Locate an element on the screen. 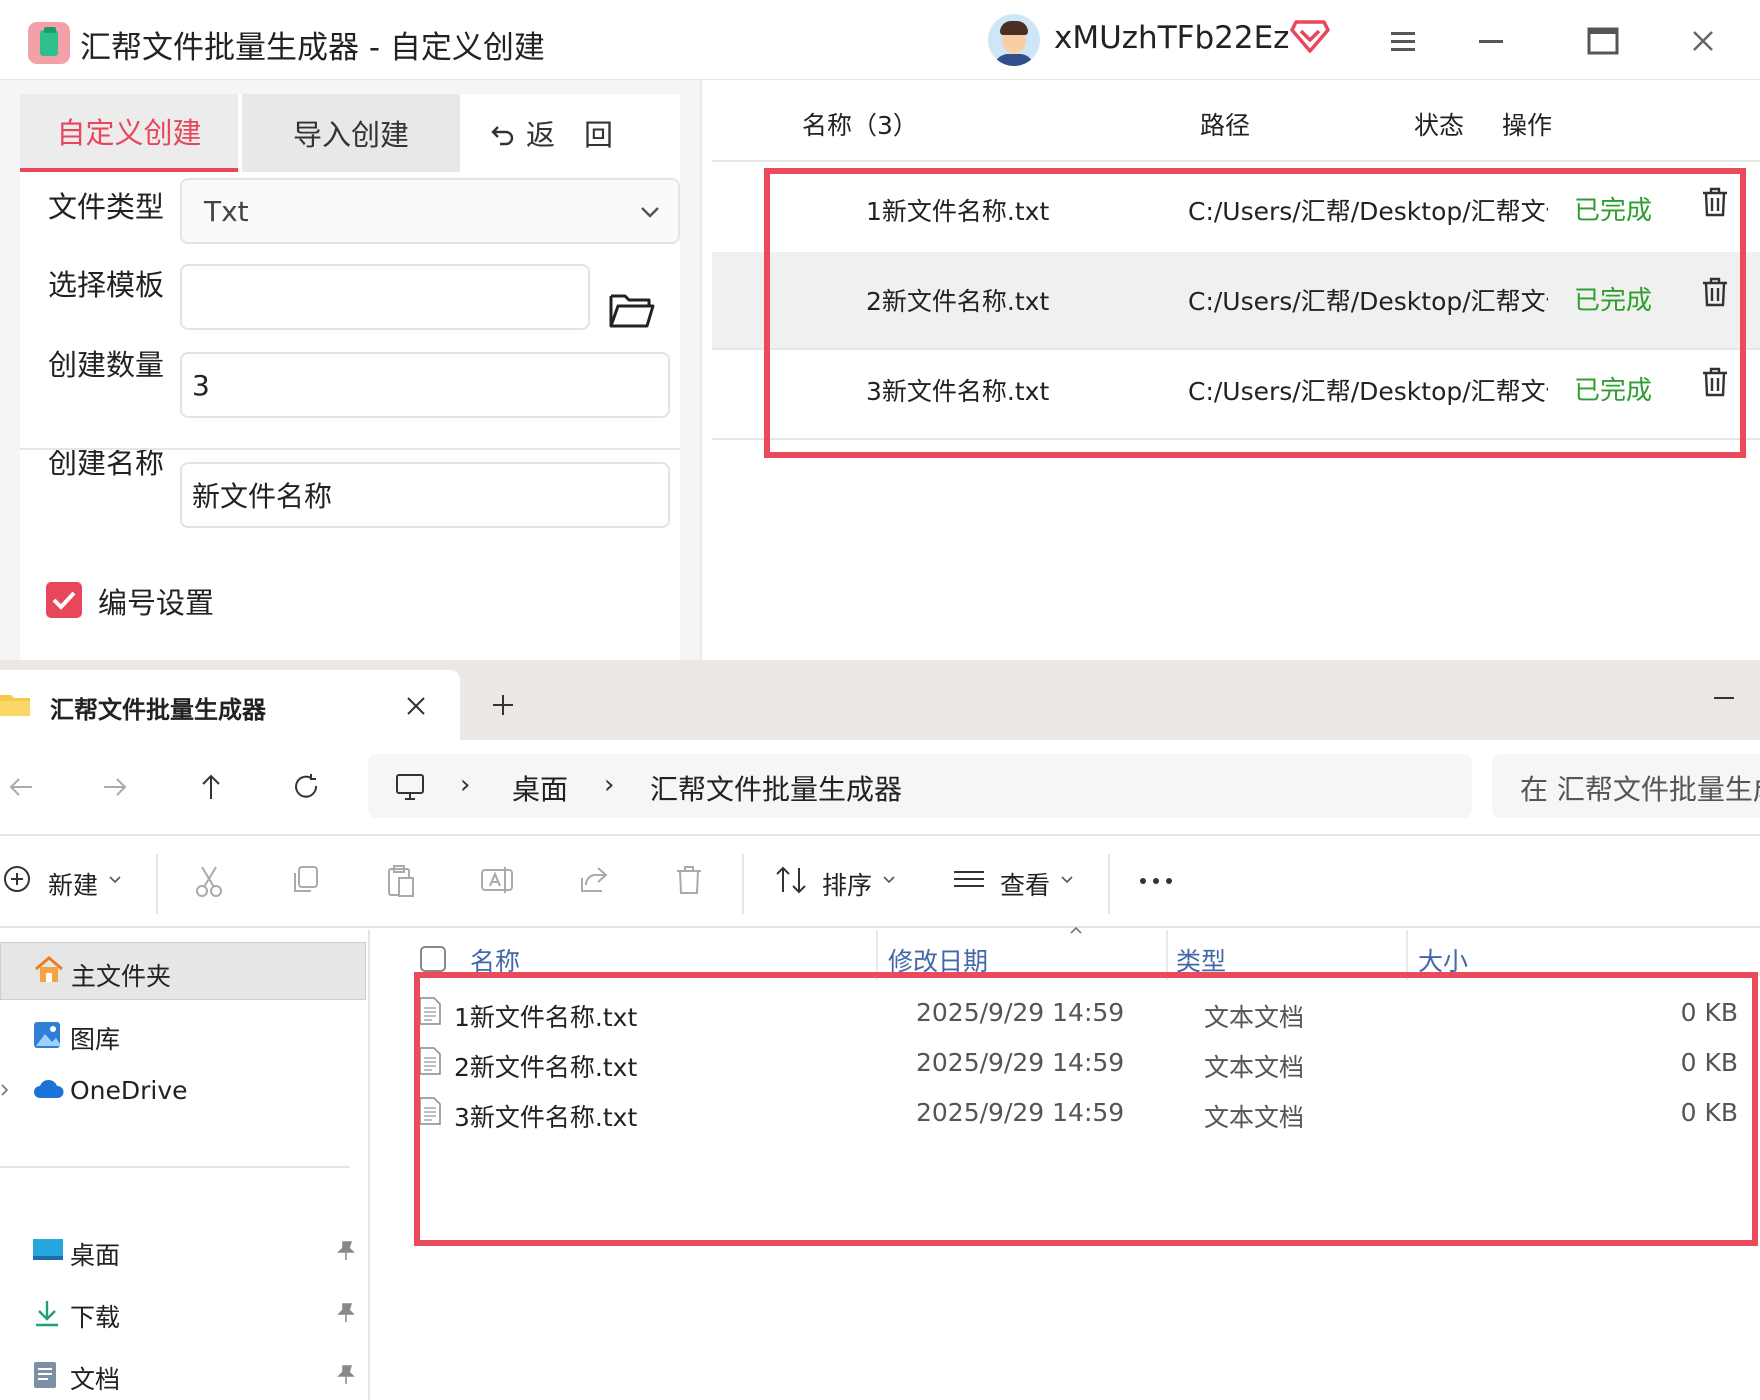  sort-button: 排序 is located at coordinates (847, 884).